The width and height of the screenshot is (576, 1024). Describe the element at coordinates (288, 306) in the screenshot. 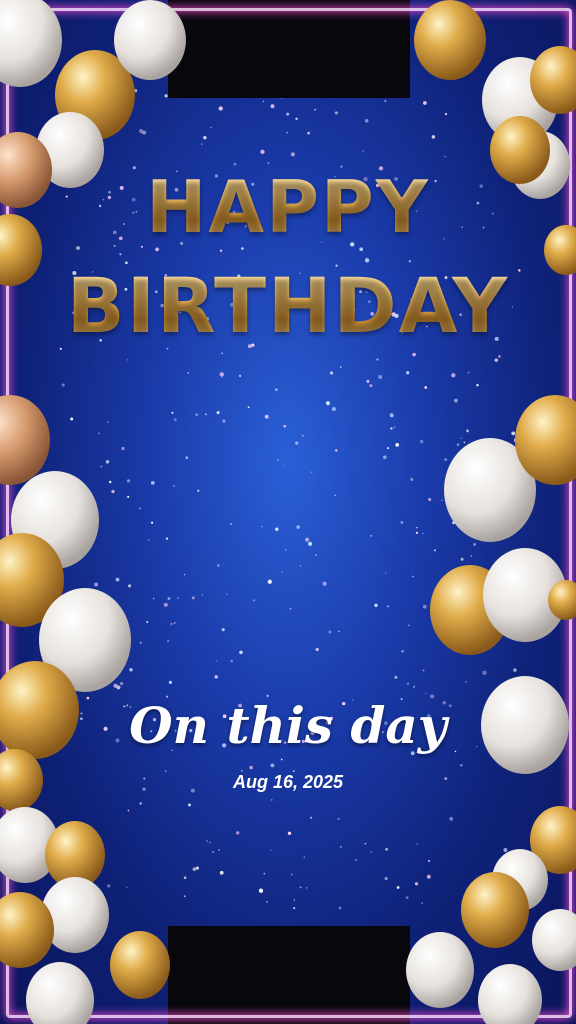

I see `title-line-birthday: BIRTHDAY` at that location.